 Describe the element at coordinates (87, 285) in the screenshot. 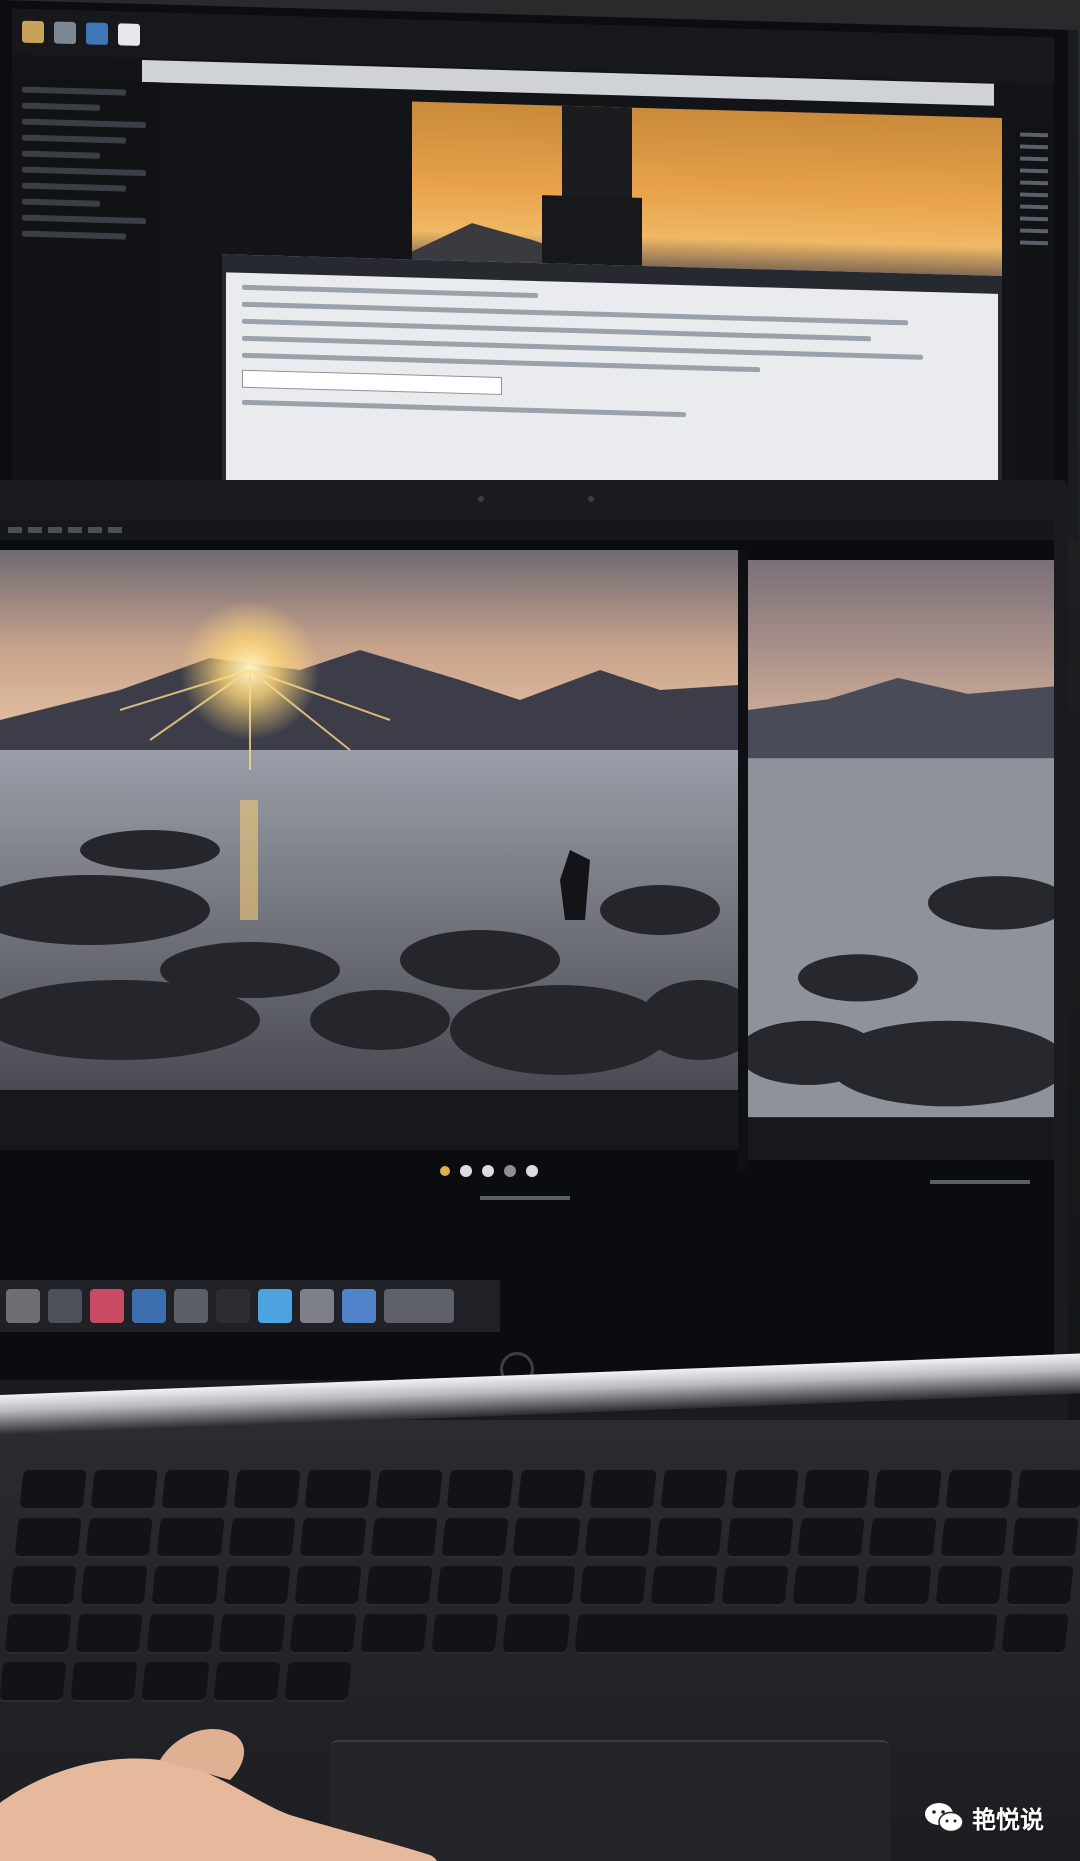

I see `monitor-sidebar` at that location.